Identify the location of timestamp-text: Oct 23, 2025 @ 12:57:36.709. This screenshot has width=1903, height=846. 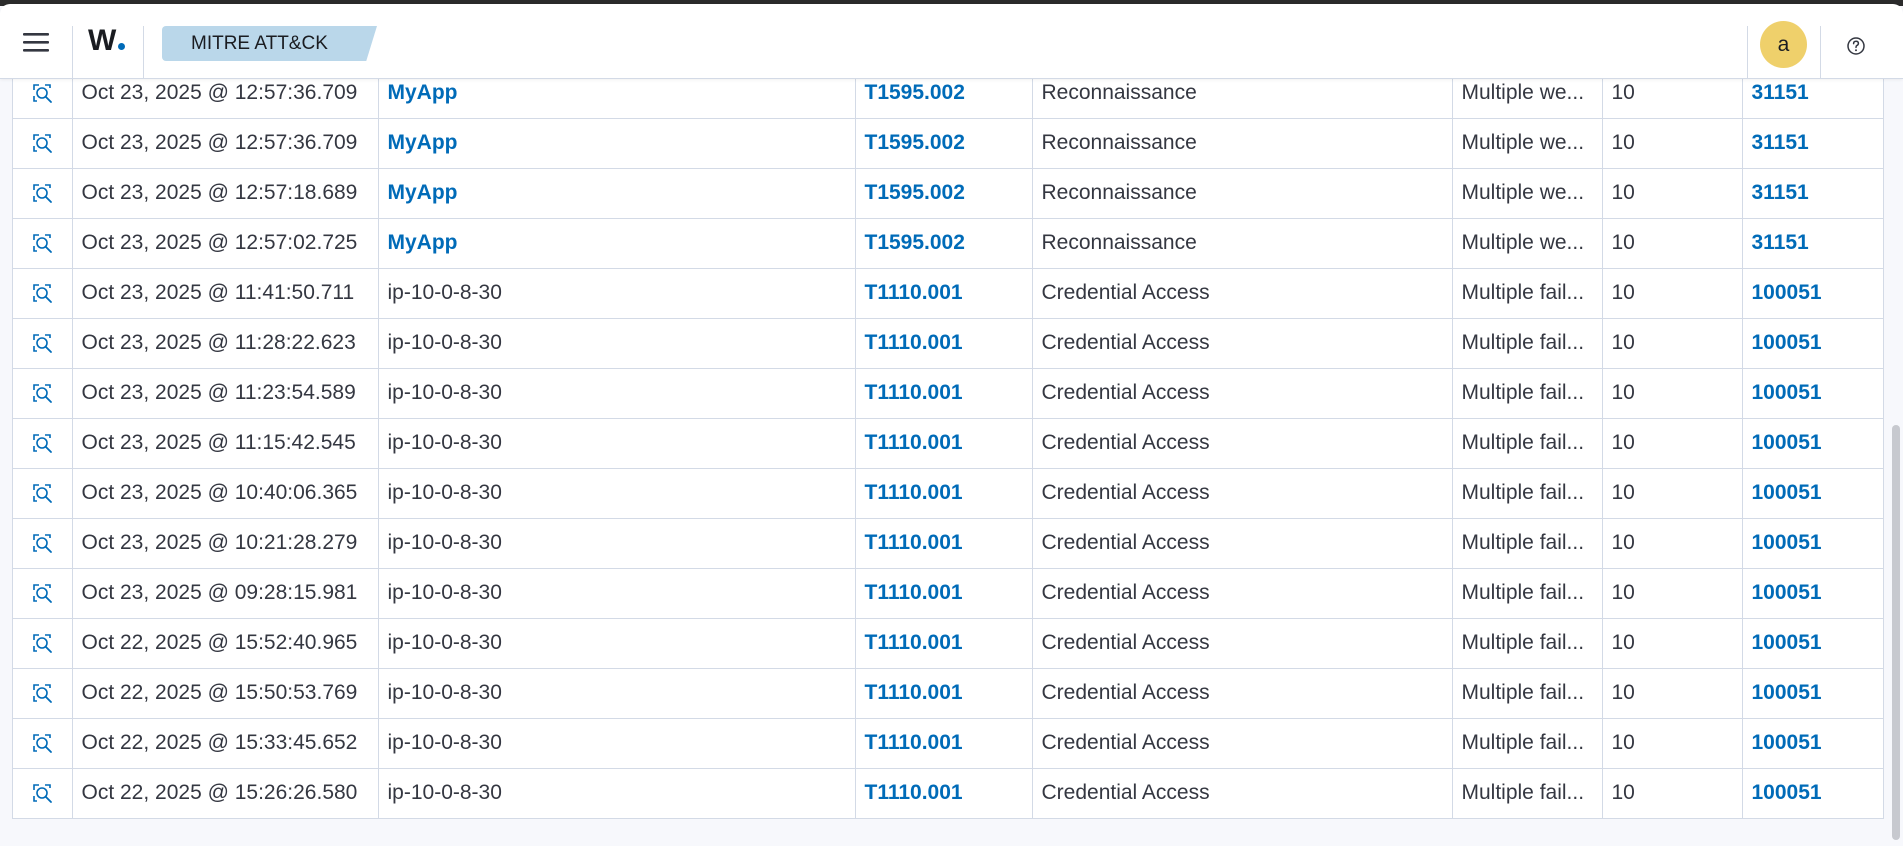
(219, 142).